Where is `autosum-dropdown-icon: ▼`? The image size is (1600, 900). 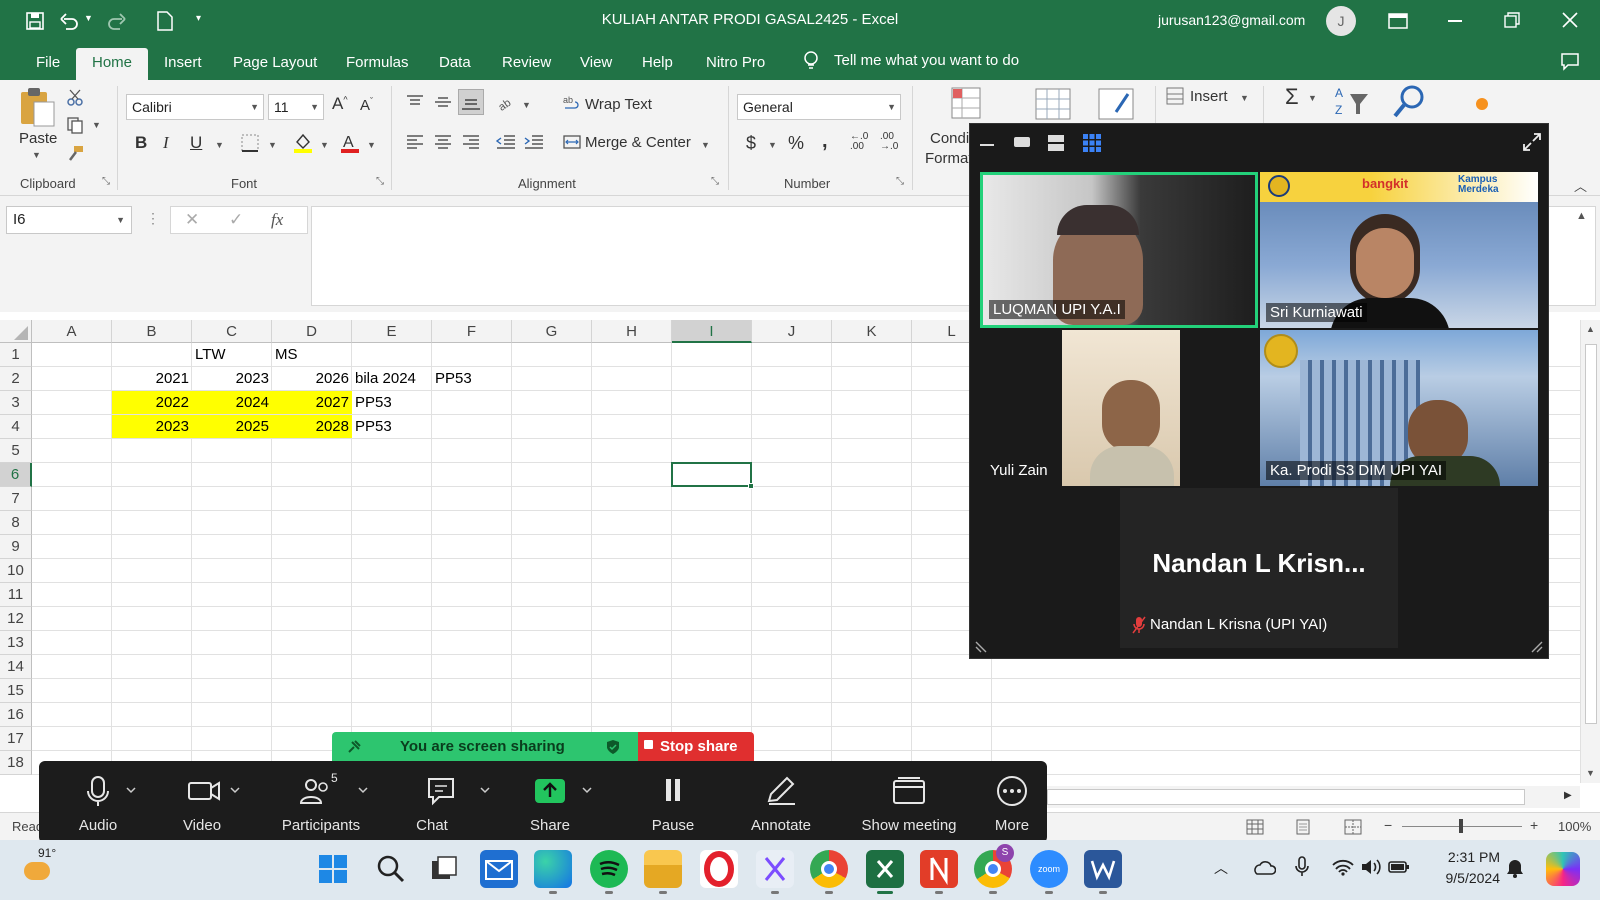
autosum-dropdown-icon: ▼ is located at coordinates (1312, 98).